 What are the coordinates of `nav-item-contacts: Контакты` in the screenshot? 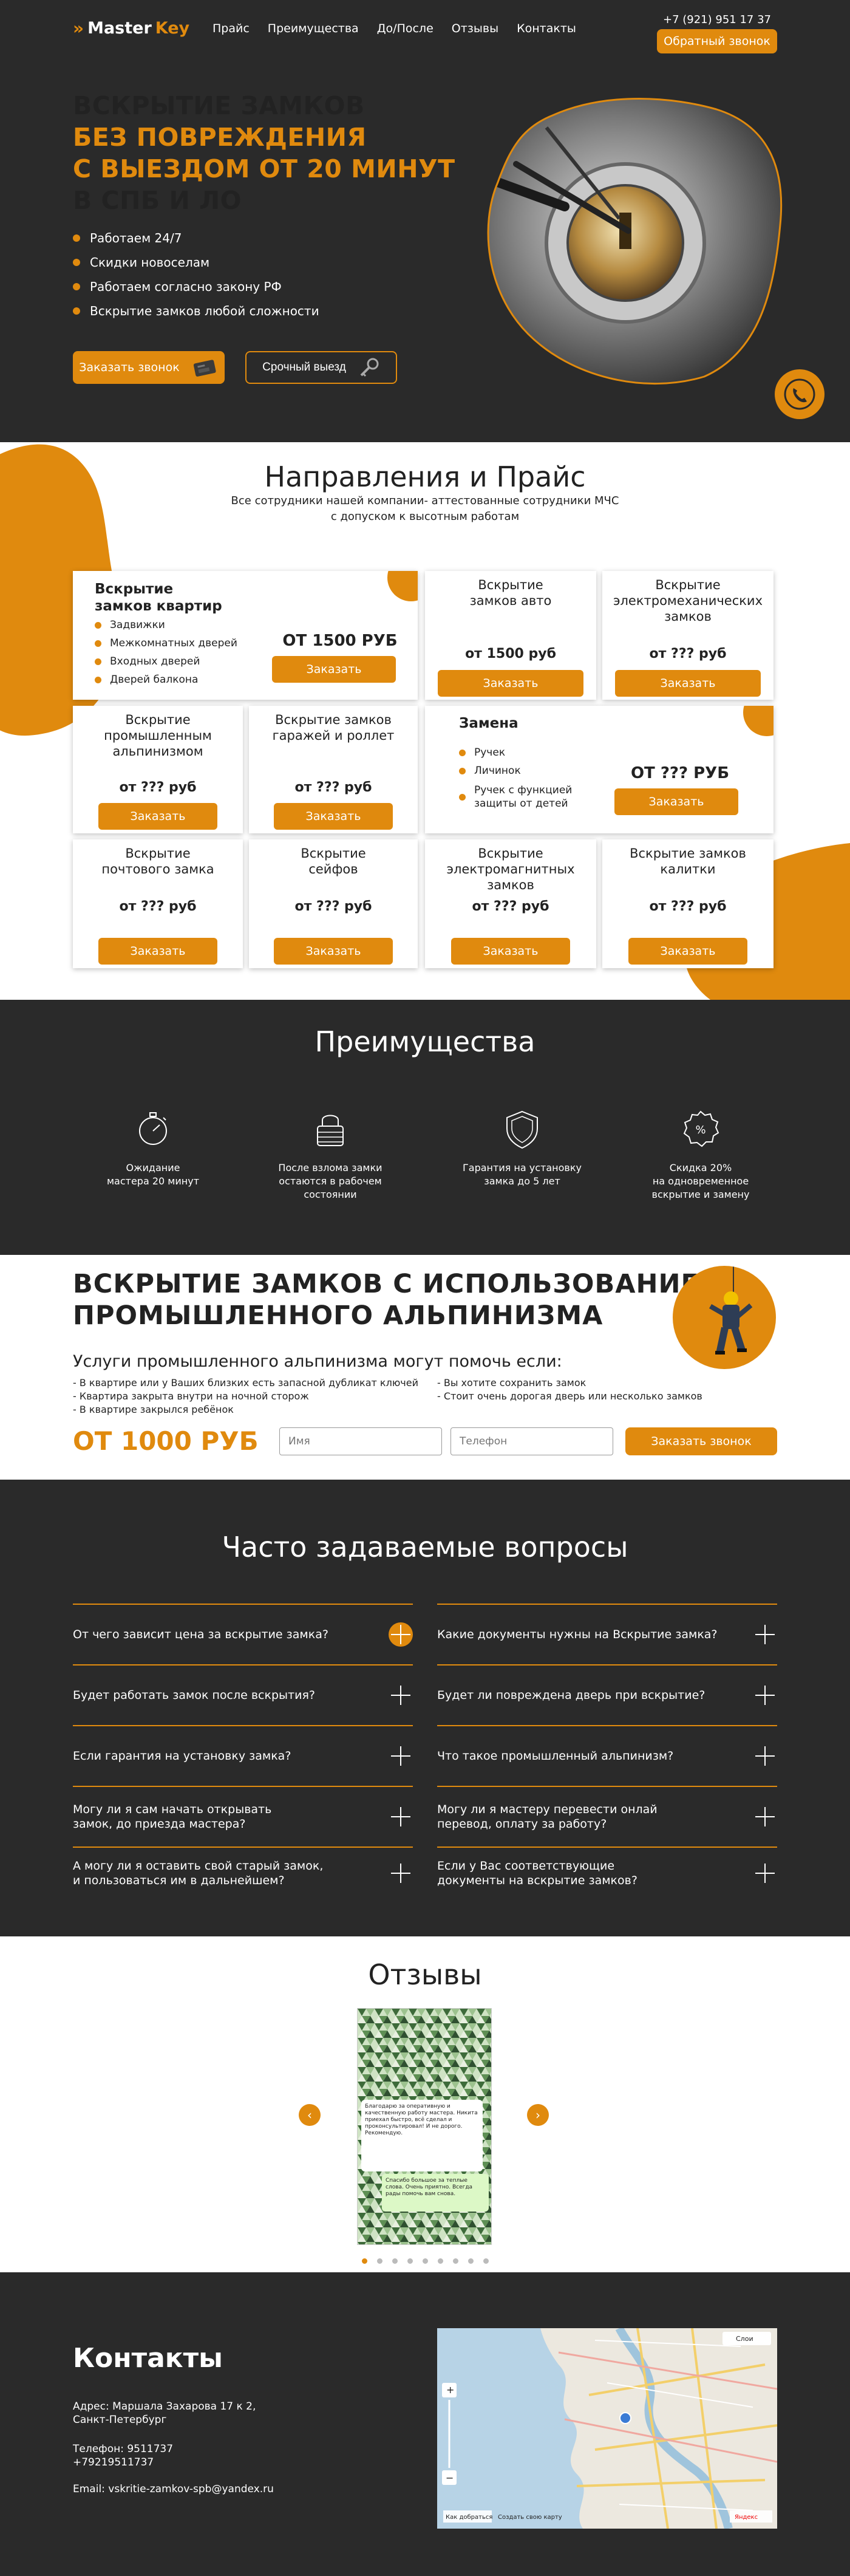 It's located at (546, 28).